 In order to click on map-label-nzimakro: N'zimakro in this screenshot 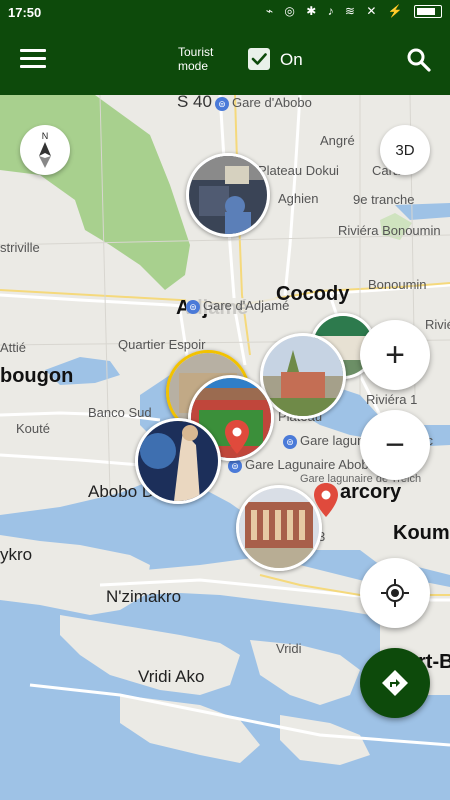, I will do `click(144, 596)`.